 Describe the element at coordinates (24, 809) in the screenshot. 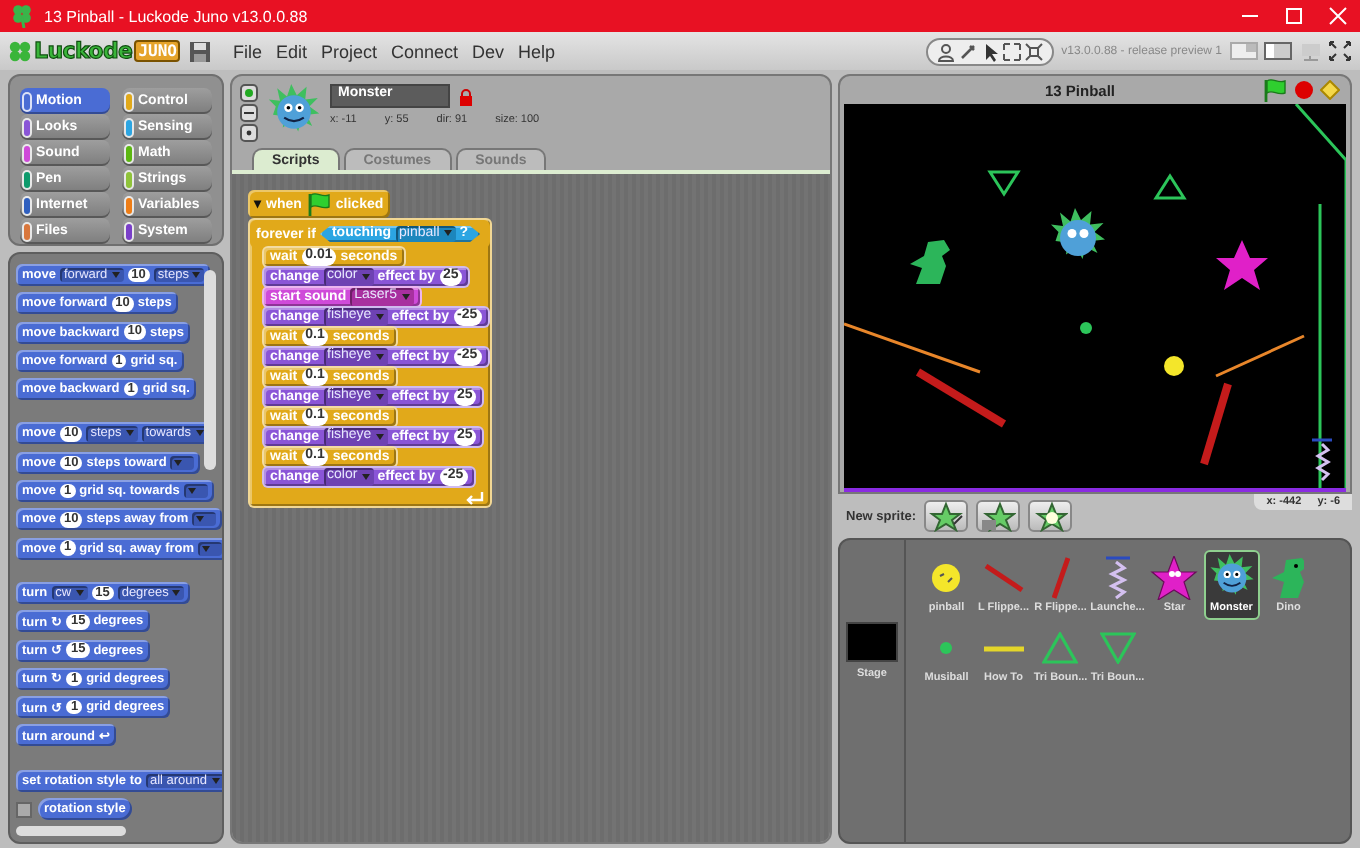

I see `watcher-checkbox` at that location.